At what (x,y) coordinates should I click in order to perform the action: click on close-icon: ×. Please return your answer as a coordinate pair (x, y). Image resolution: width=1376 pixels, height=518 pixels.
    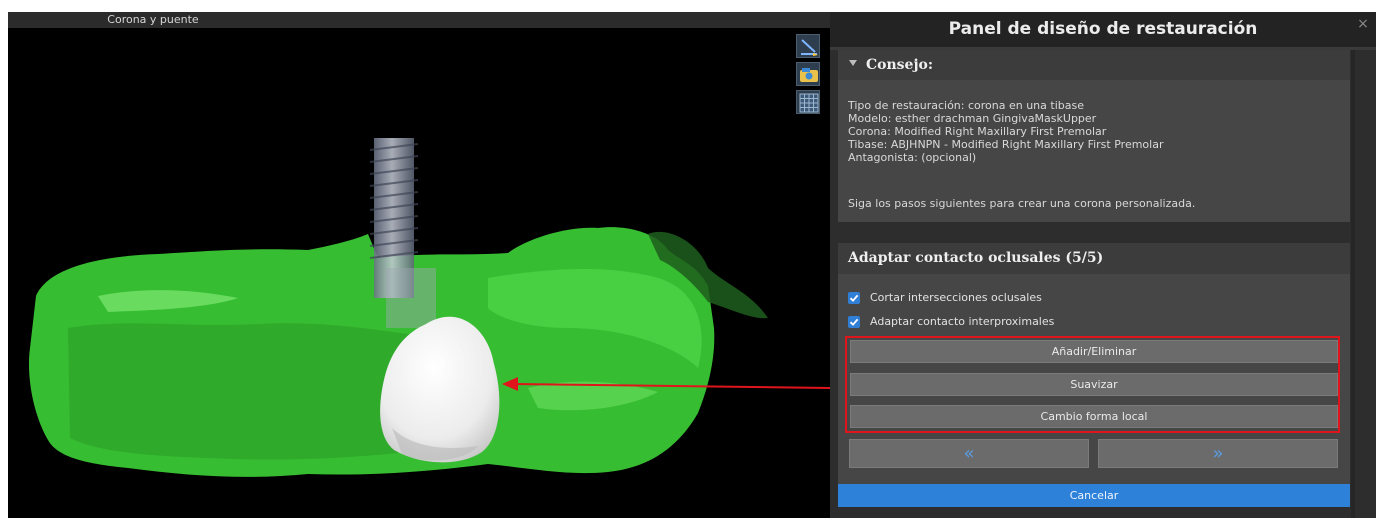
    Looking at the image, I should click on (1363, 29).